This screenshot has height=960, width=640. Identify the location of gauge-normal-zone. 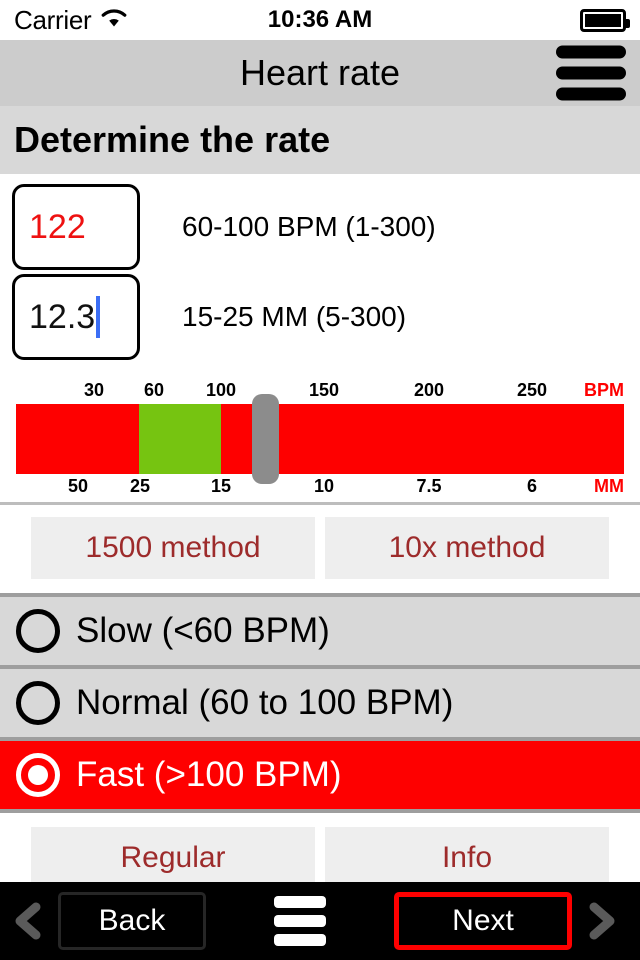
(180, 439).